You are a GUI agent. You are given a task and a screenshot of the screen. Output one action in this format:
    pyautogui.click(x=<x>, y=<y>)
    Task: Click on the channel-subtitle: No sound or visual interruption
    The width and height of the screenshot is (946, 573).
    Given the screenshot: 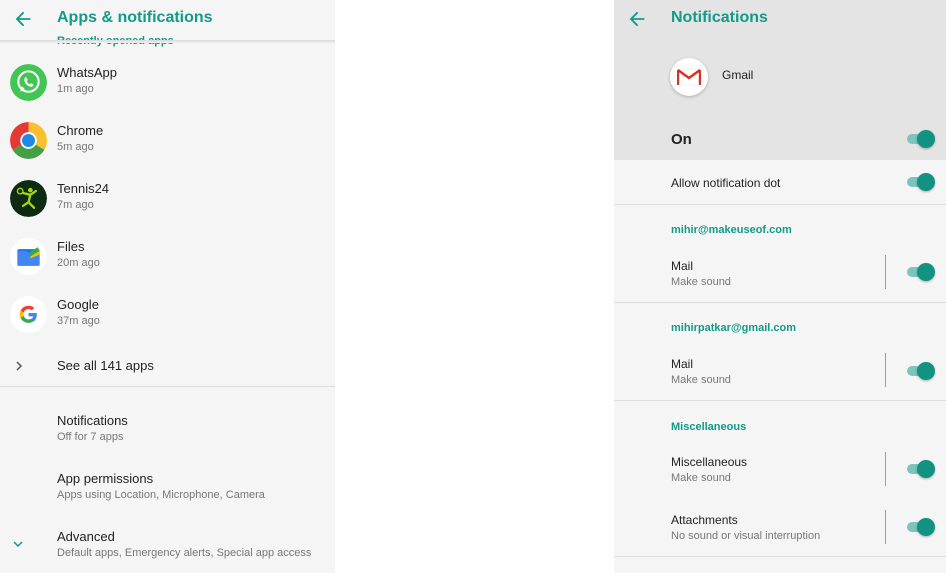 What is the action you would take?
    pyautogui.click(x=746, y=536)
    